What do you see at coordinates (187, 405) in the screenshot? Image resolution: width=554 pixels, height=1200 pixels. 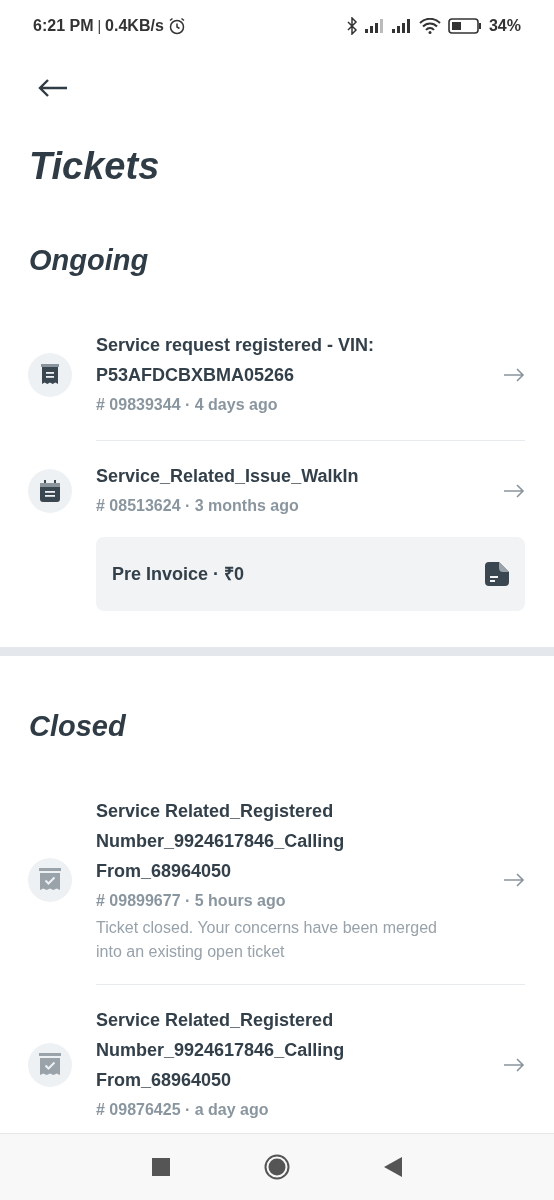 I see `ticket-meta: # 09839344 · 4 days ago` at bounding box center [187, 405].